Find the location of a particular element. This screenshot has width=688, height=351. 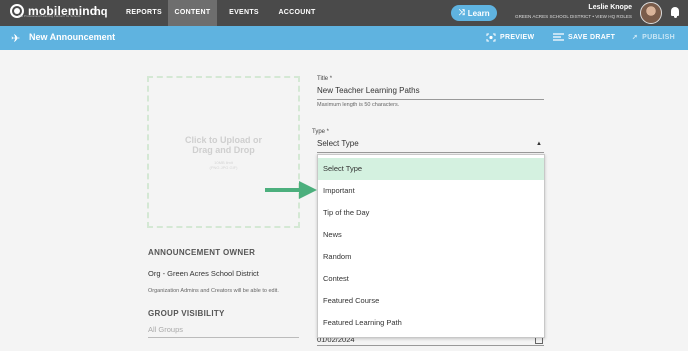

save-draft-label: SAVE DRAFT is located at coordinates (592, 37).